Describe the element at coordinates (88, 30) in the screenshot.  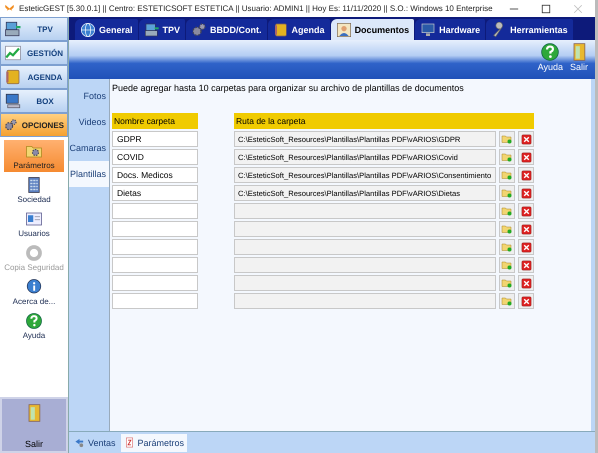
I see `globe-icon` at that location.